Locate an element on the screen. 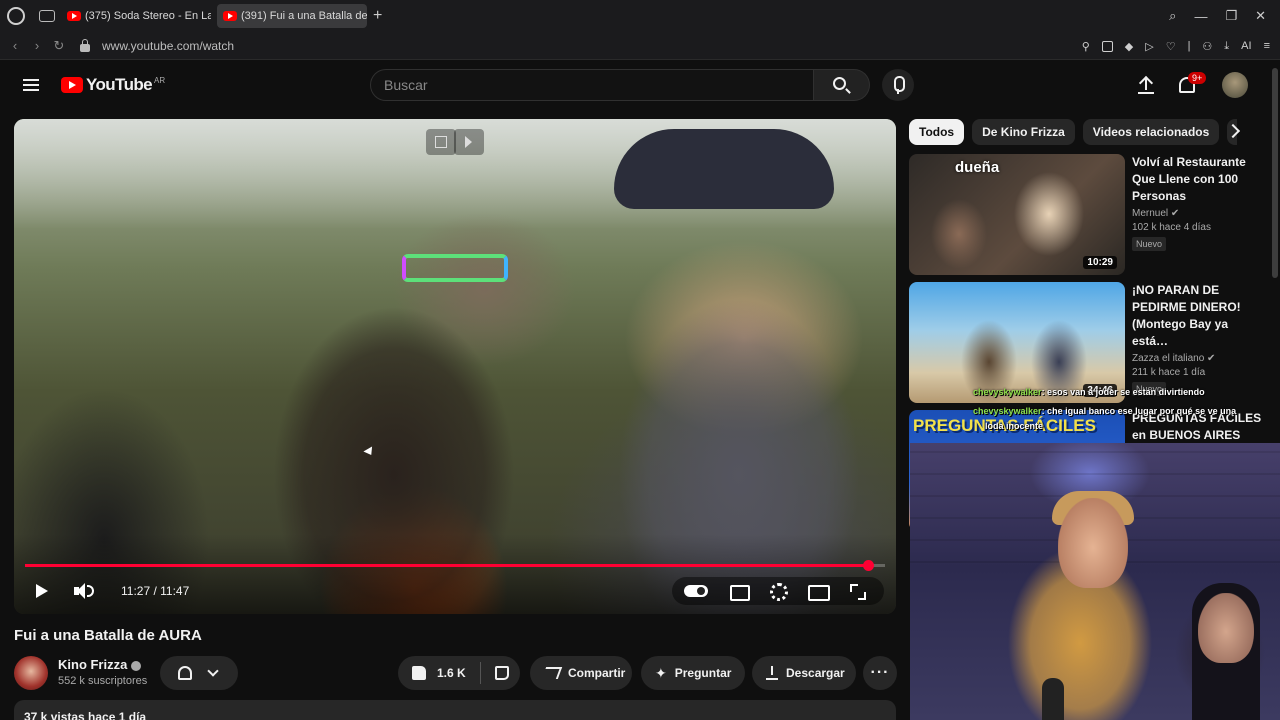  close-window-button: ✕ is located at coordinates (1260, 16).